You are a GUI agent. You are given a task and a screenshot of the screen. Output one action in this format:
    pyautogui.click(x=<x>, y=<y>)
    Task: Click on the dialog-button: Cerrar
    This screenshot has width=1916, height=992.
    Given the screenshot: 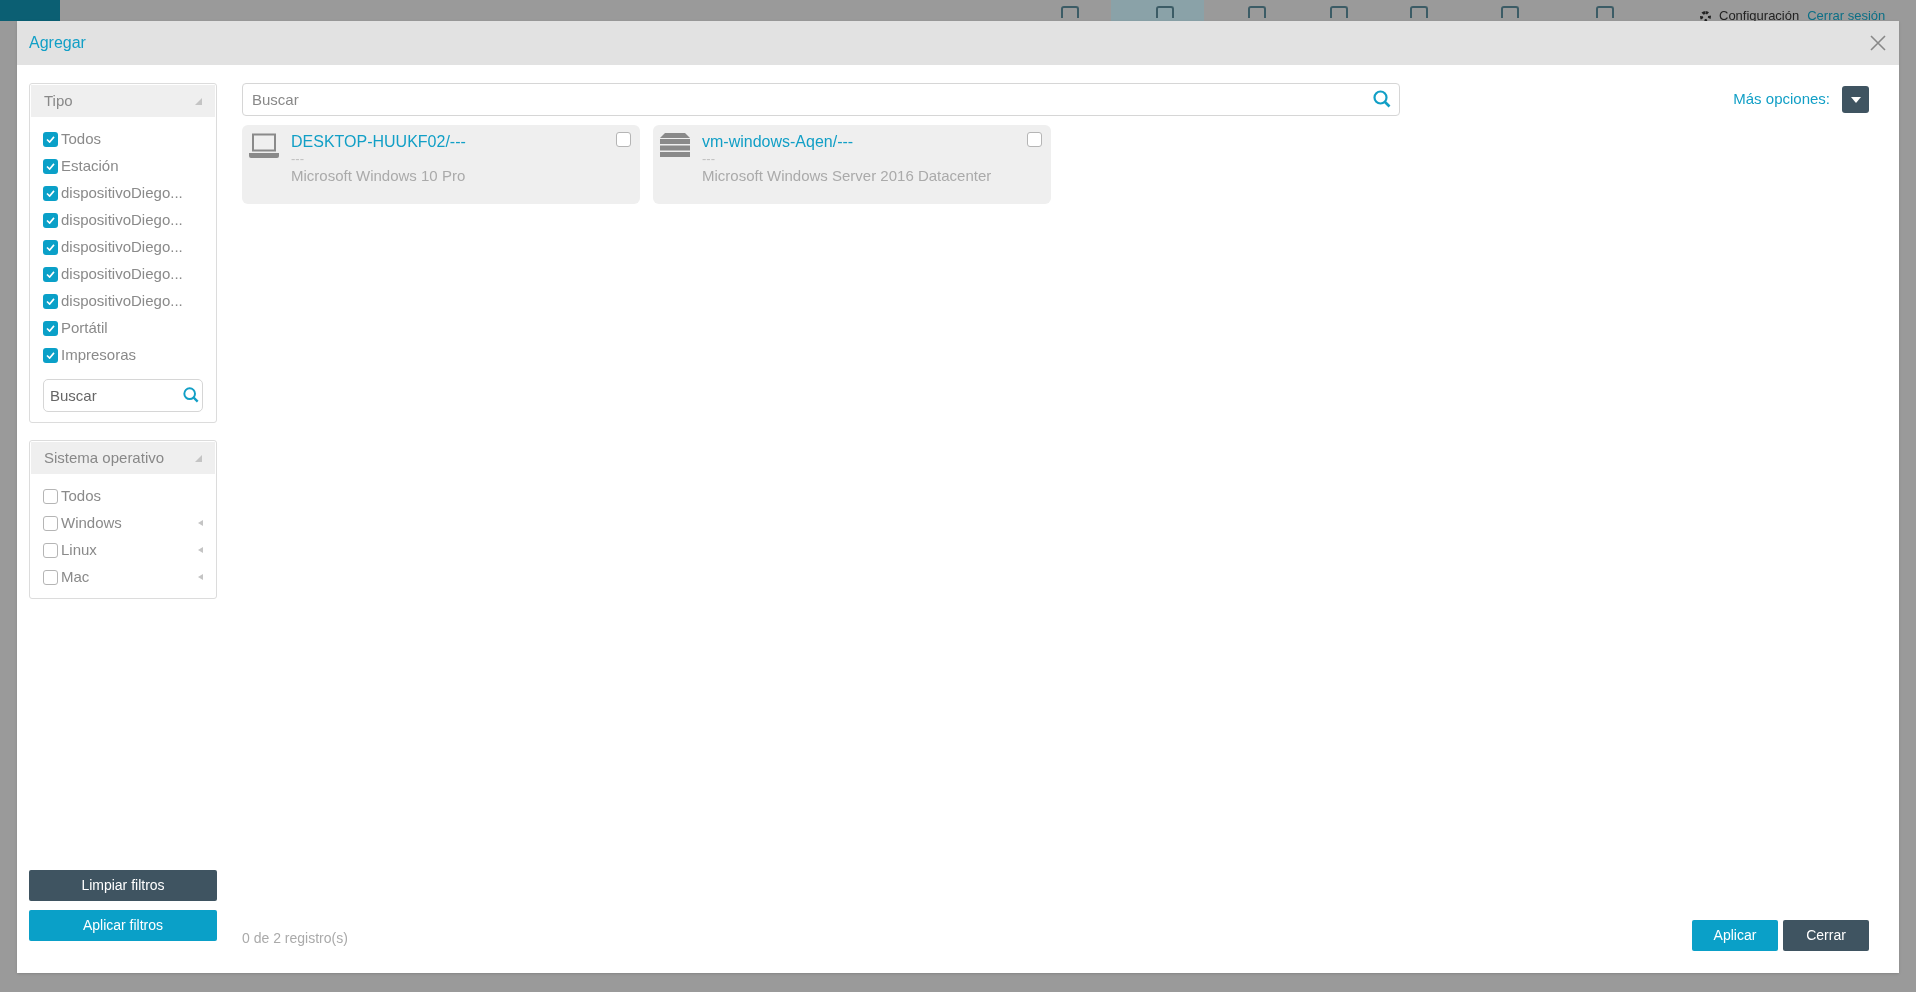 What is the action you would take?
    pyautogui.click(x=1826, y=935)
    